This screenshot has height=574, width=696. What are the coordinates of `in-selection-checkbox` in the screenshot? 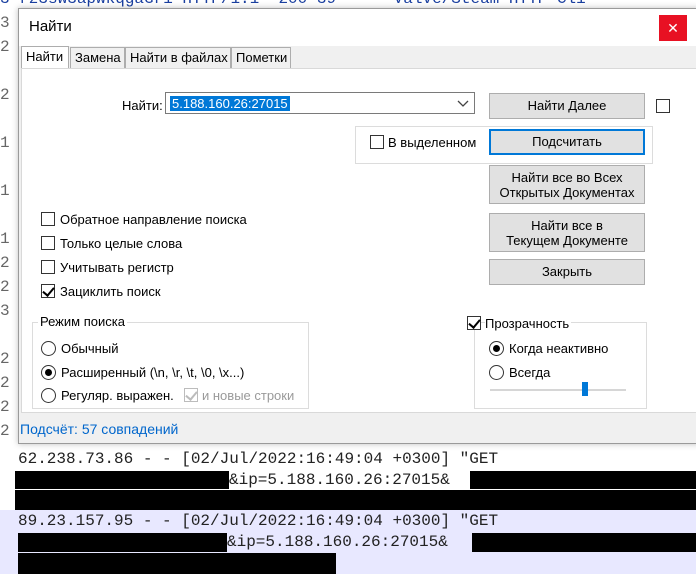 It's located at (377, 142).